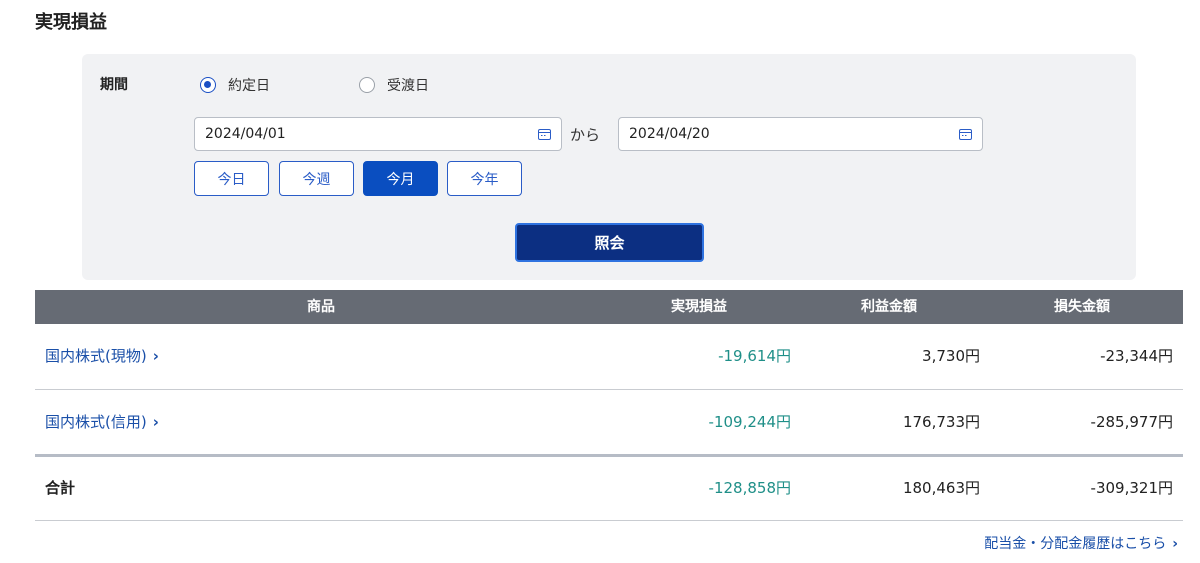 This screenshot has width=1200, height=563. I want to click on quick-this-year-button: 今年, so click(484, 178).